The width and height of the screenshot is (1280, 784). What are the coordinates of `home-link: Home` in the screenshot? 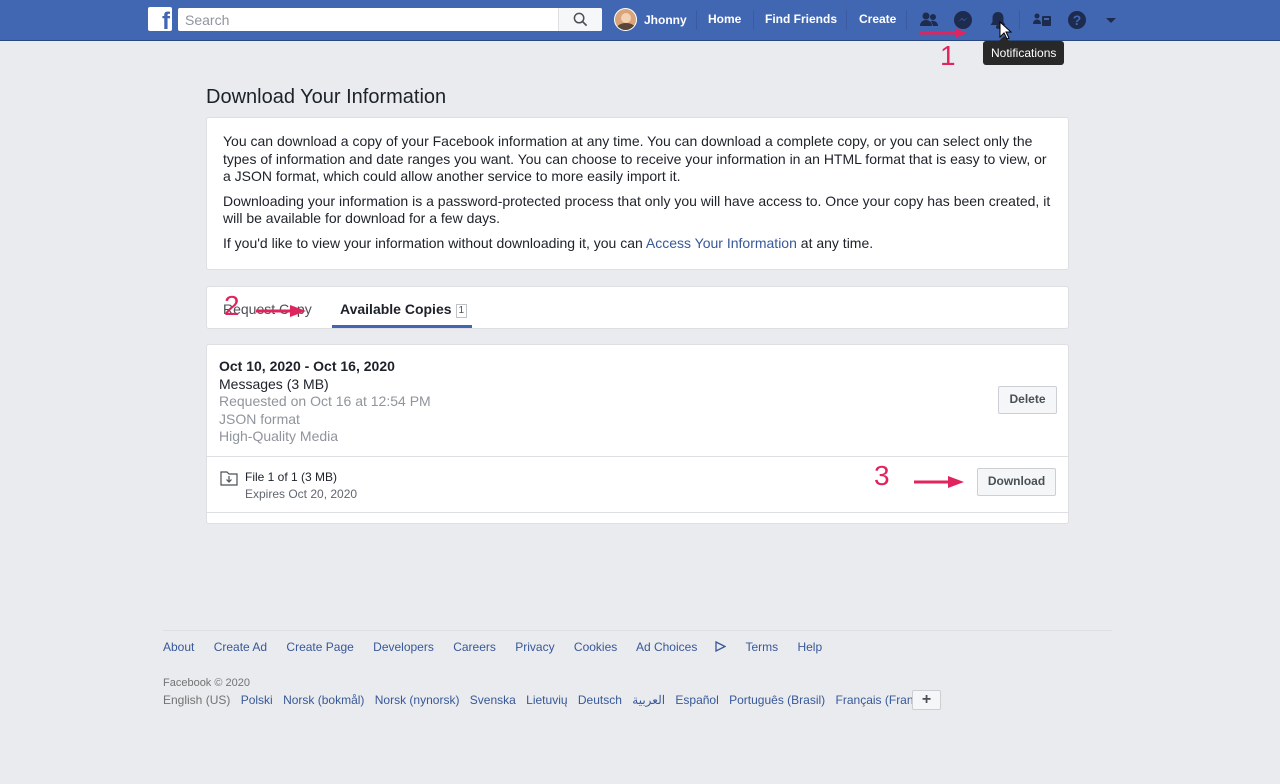 It's located at (724, 19).